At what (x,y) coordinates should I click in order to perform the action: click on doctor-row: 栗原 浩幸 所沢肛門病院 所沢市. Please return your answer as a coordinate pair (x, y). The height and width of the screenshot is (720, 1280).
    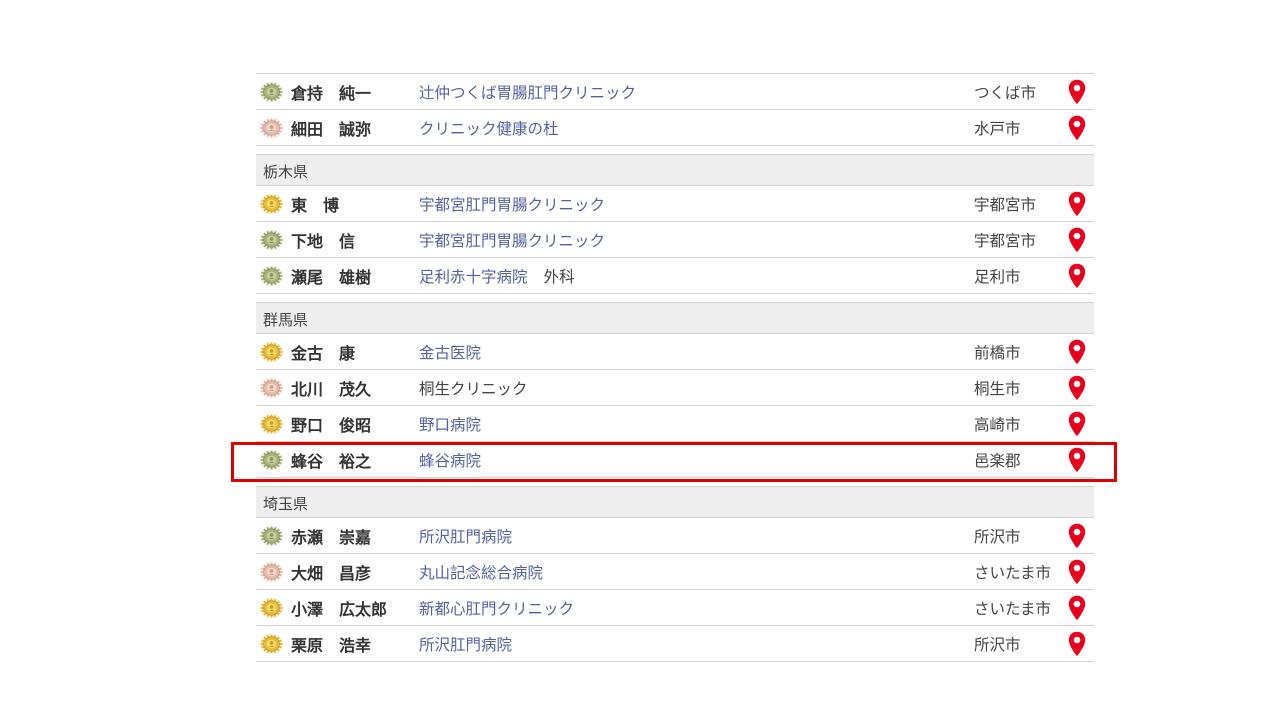
    Looking at the image, I should click on (675, 644).